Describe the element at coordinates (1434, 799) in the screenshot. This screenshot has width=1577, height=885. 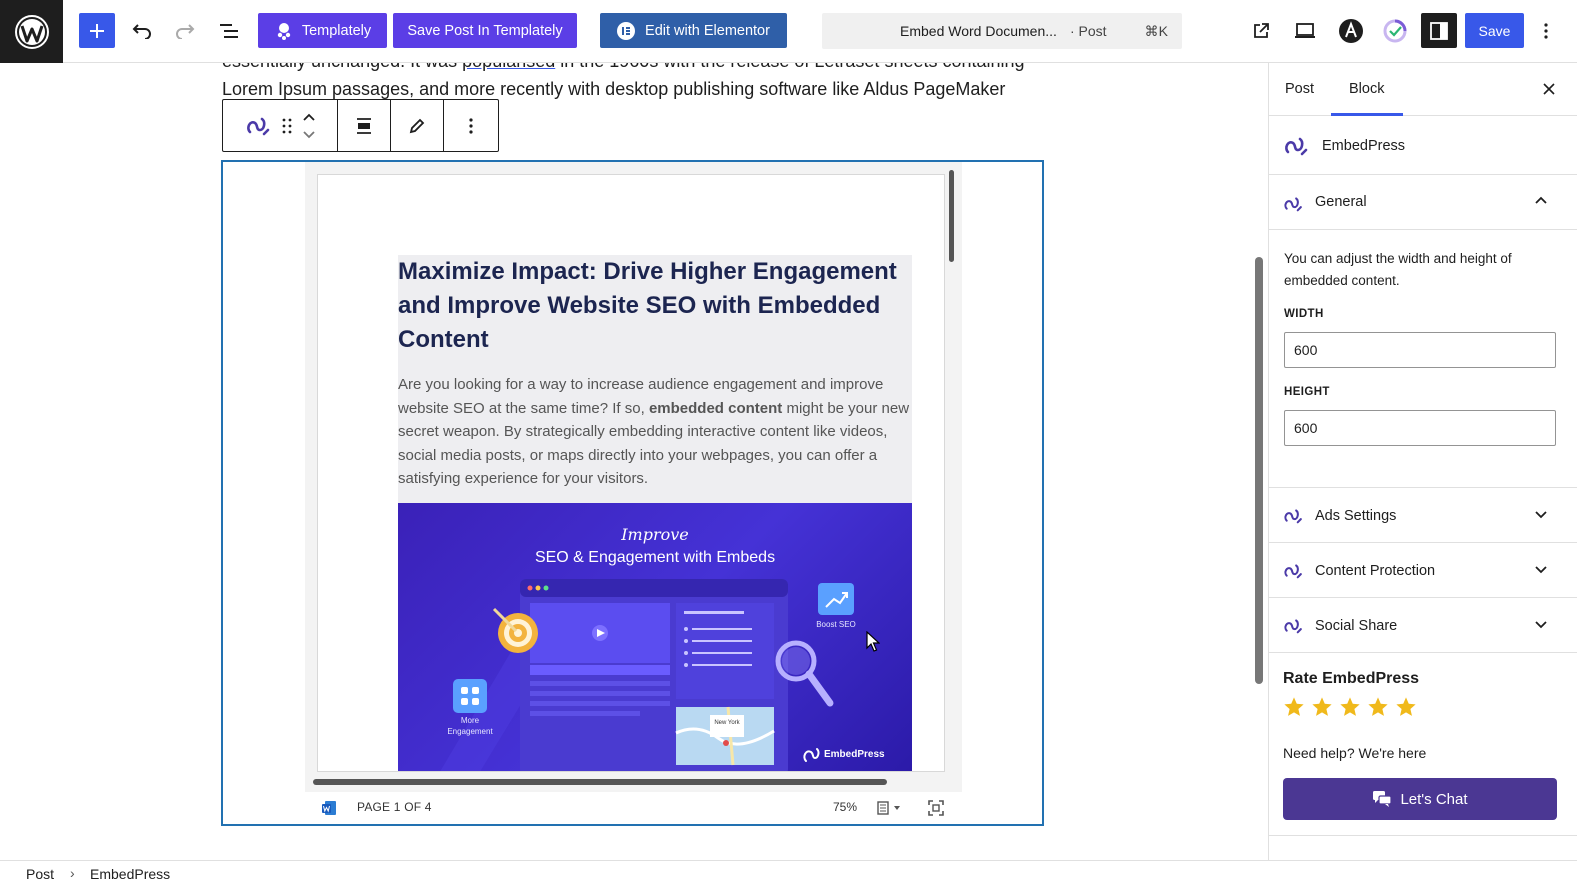
I see `lets-chat-label: Let's Chat` at that location.